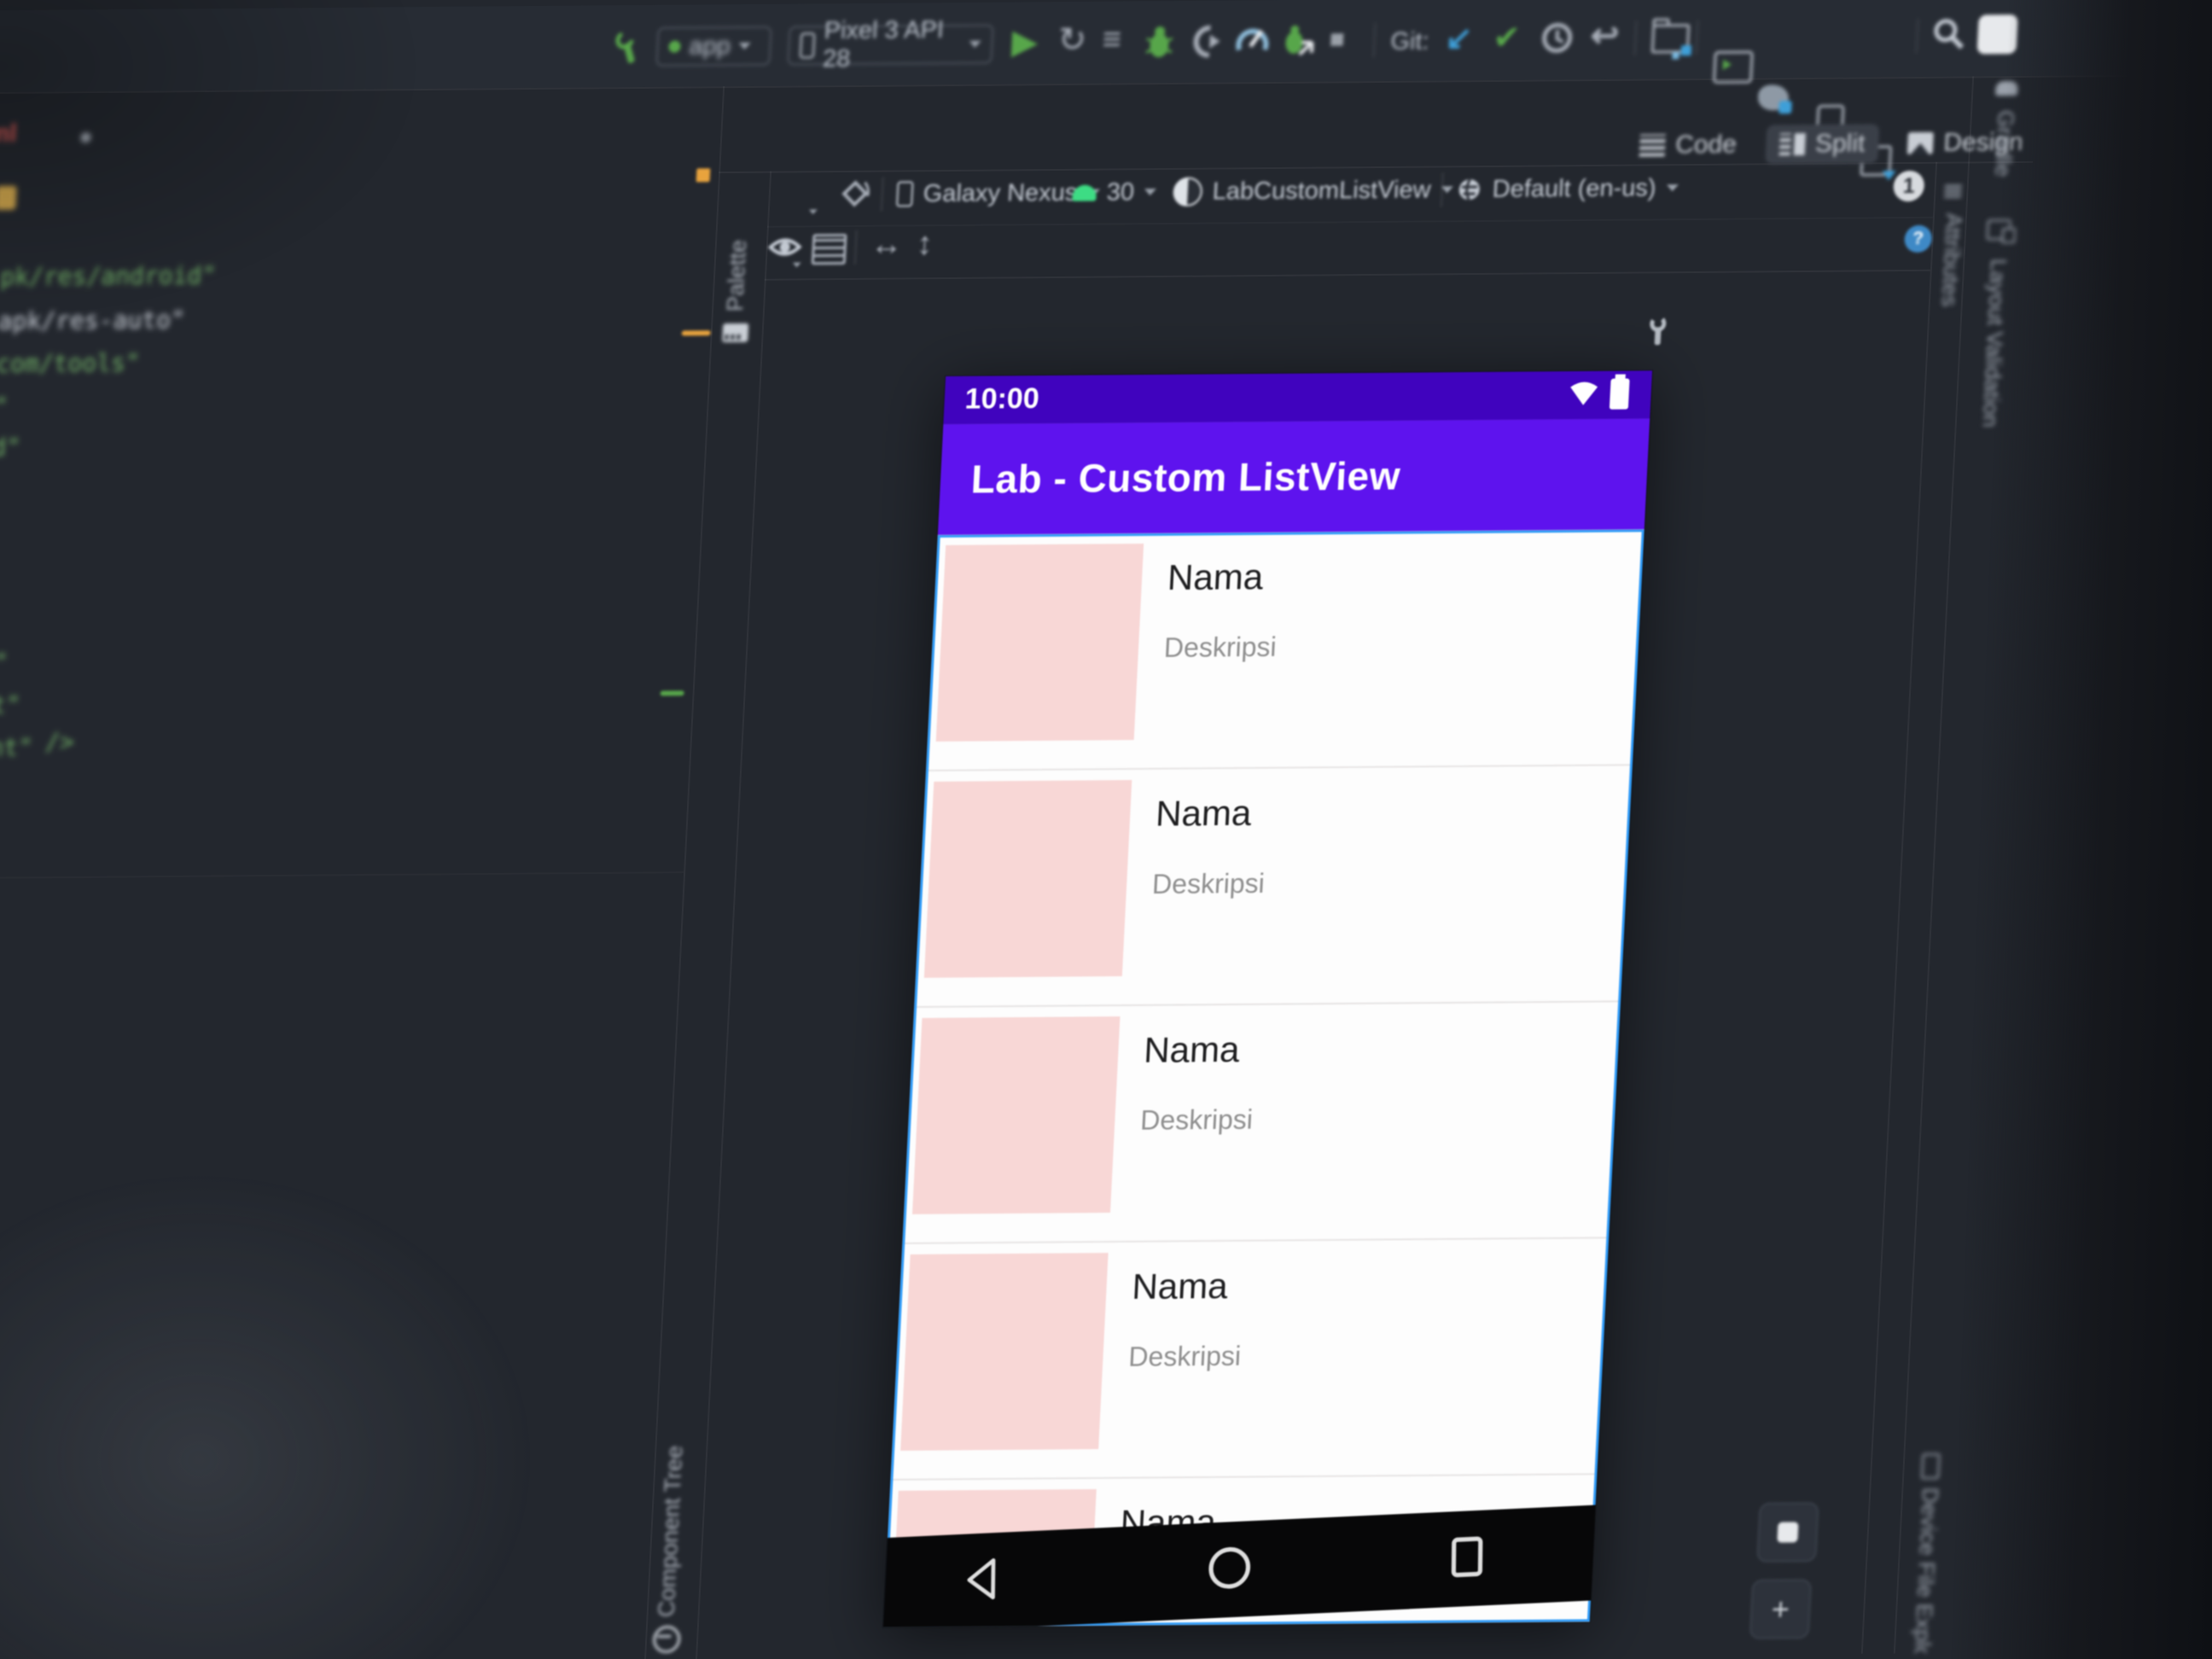  I want to click on code-line: d", so click(10, 447).